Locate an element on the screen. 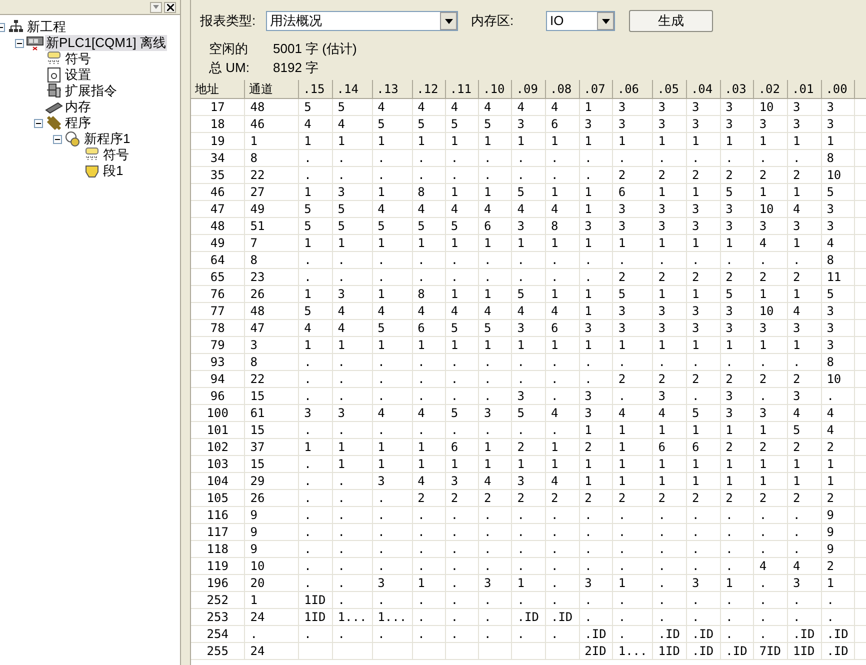  column-header: .15 is located at coordinates (315, 89).